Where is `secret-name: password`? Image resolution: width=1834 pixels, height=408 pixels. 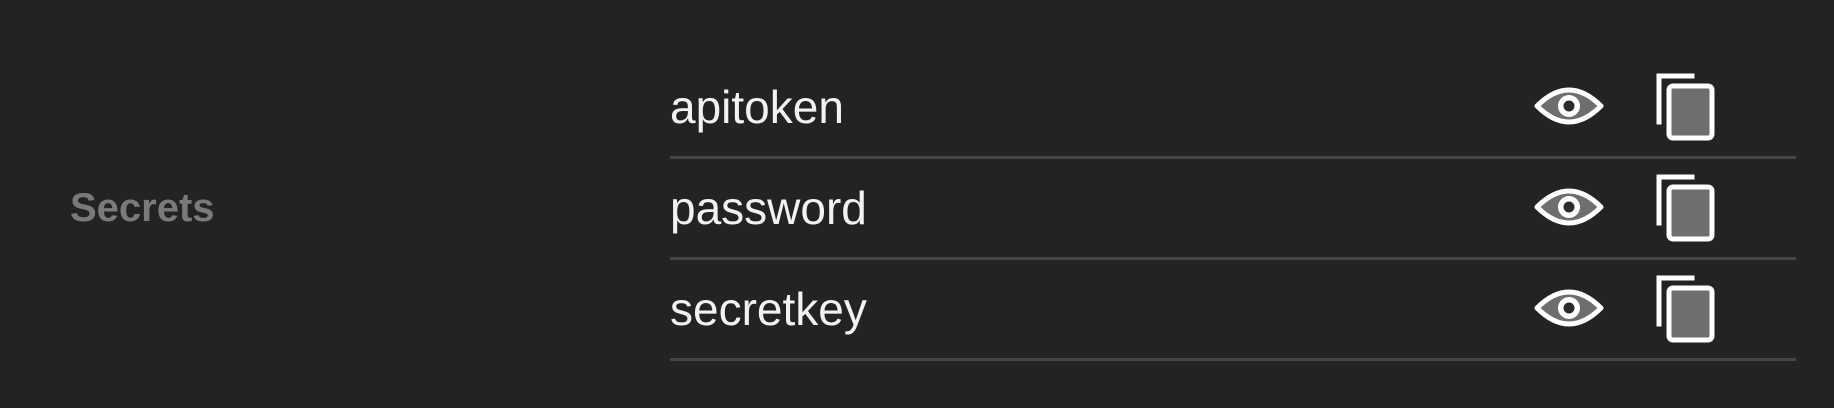
secret-name: password is located at coordinates (768, 208).